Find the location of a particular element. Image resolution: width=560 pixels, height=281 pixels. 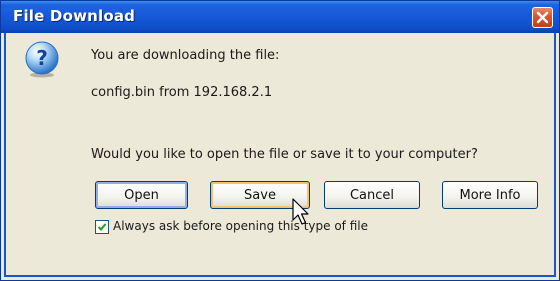

cancel-button: Cancel is located at coordinates (372, 195).